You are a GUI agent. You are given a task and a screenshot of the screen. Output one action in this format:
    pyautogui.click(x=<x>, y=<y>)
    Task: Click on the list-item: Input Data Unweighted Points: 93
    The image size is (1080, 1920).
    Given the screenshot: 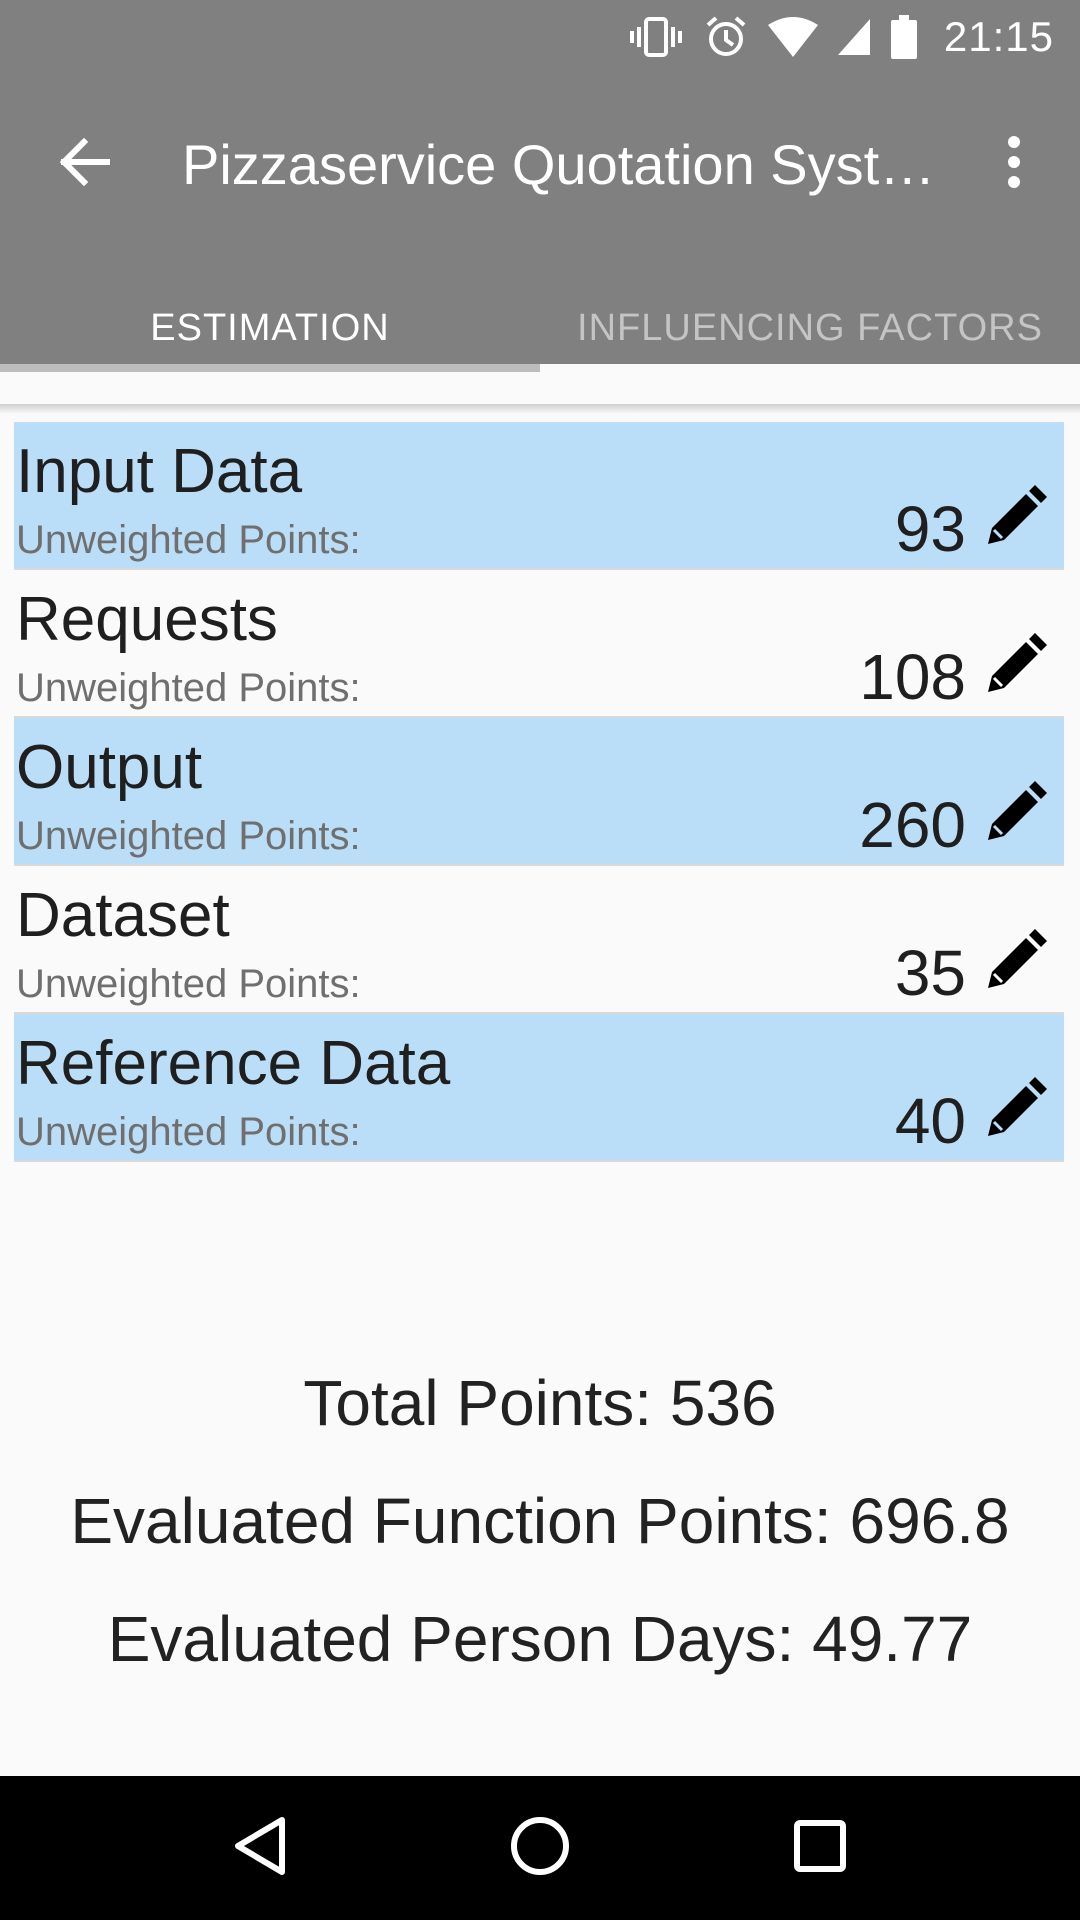 What is the action you would take?
    pyautogui.click(x=539, y=496)
    